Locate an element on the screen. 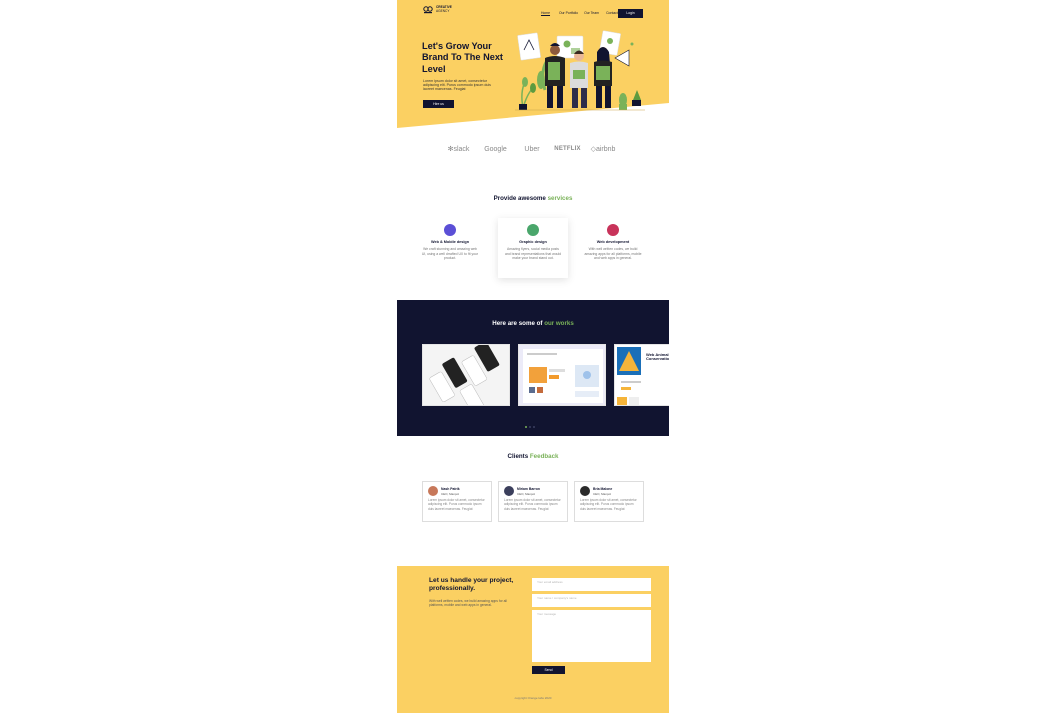 This screenshot has width=1045, height=713. slack-logo: ✻slack is located at coordinates (458, 149).